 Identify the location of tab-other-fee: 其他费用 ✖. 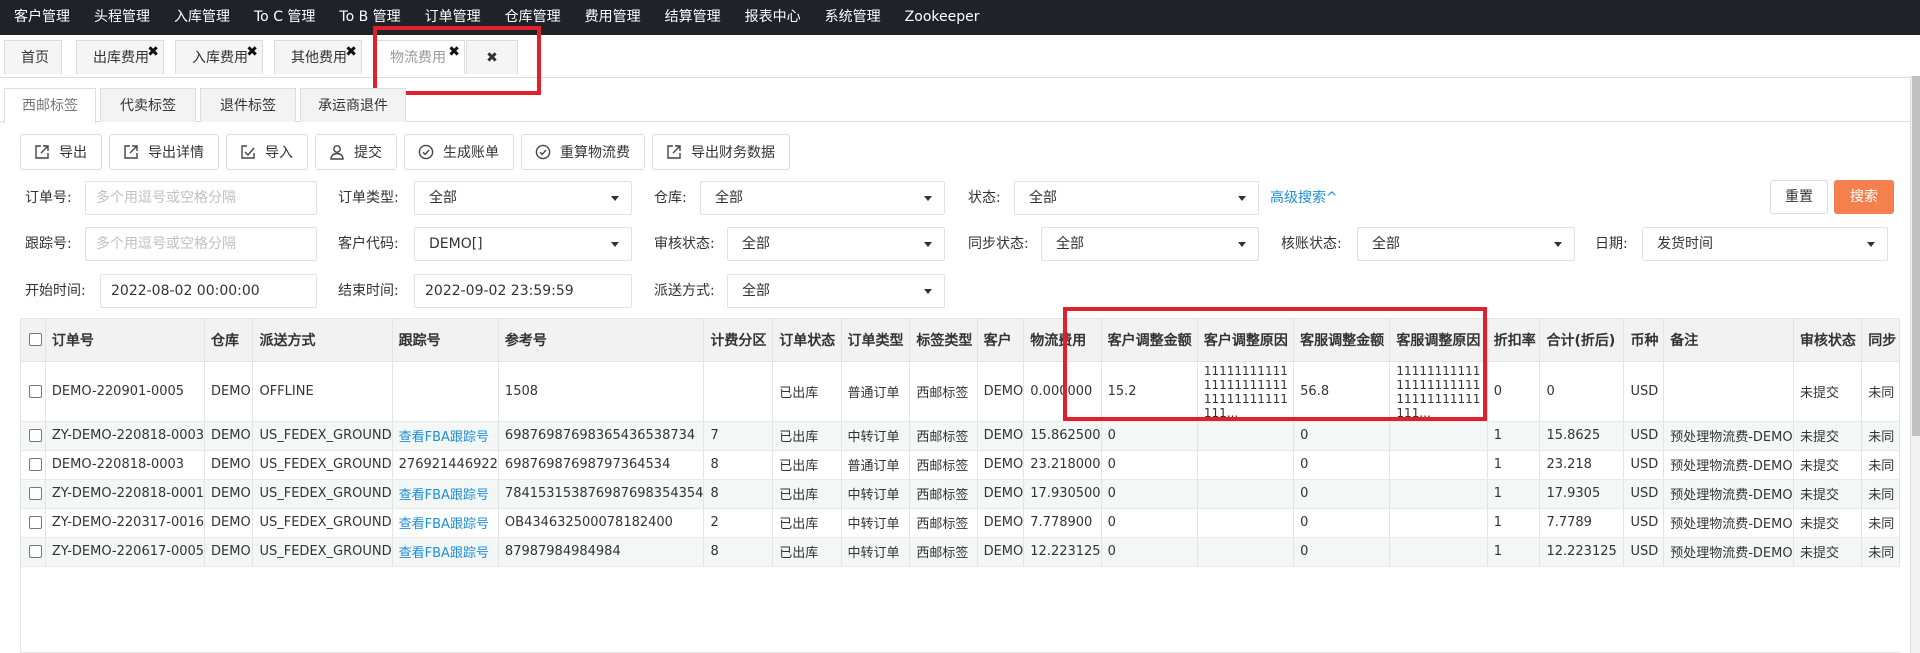
(318, 57).